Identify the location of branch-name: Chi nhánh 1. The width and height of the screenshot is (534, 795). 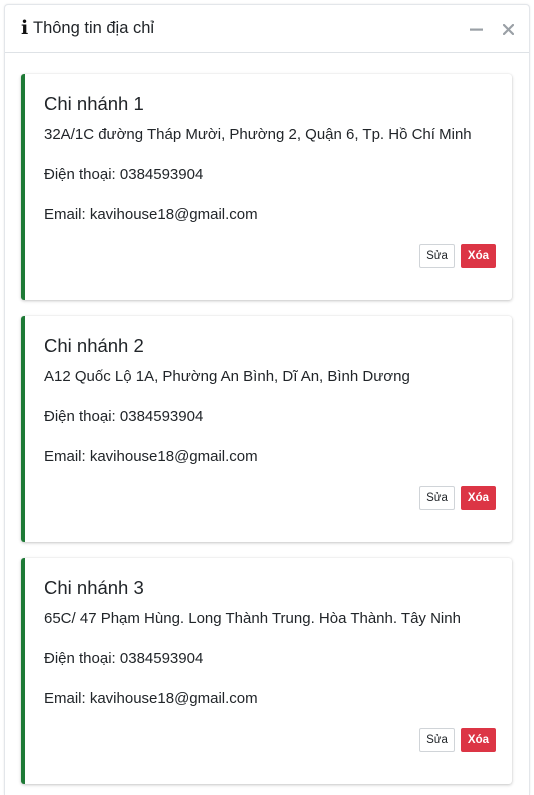
(94, 103).